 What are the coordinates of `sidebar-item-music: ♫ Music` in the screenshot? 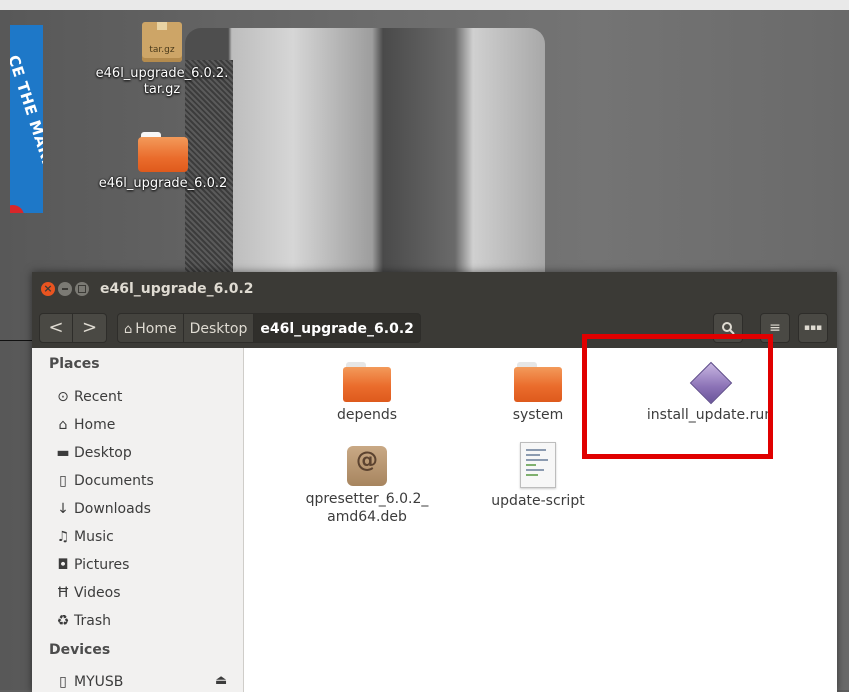 It's located at (84, 537).